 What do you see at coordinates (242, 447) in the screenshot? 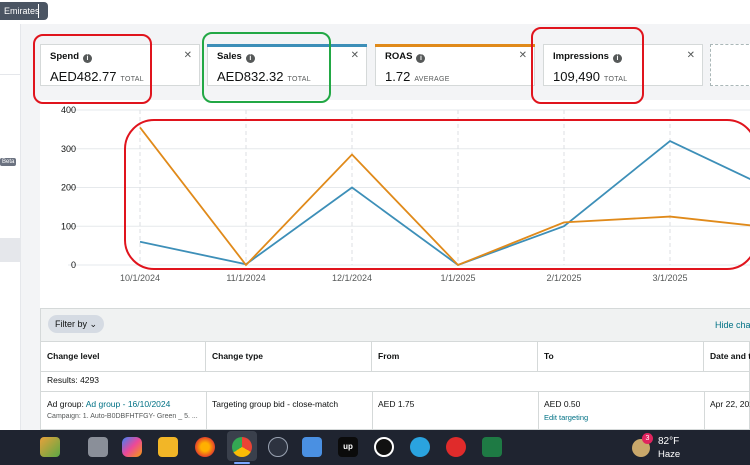
I see `chrome-icon` at bounding box center [242, 447].